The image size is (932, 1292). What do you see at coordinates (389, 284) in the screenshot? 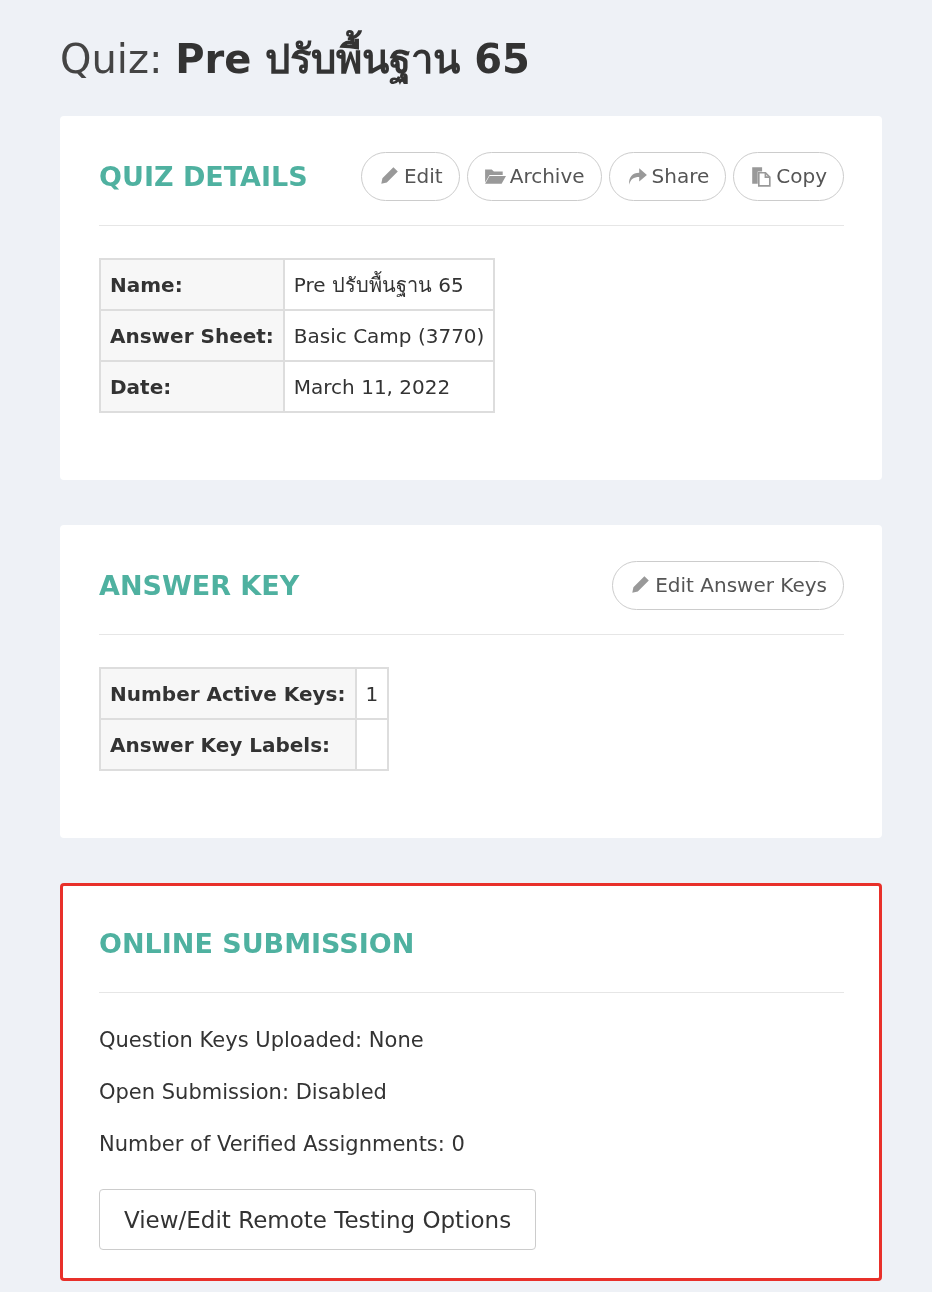
I see `table-value-cell: Pre ปรับพื้นฐาน 65` at bounding box center [389, 284].